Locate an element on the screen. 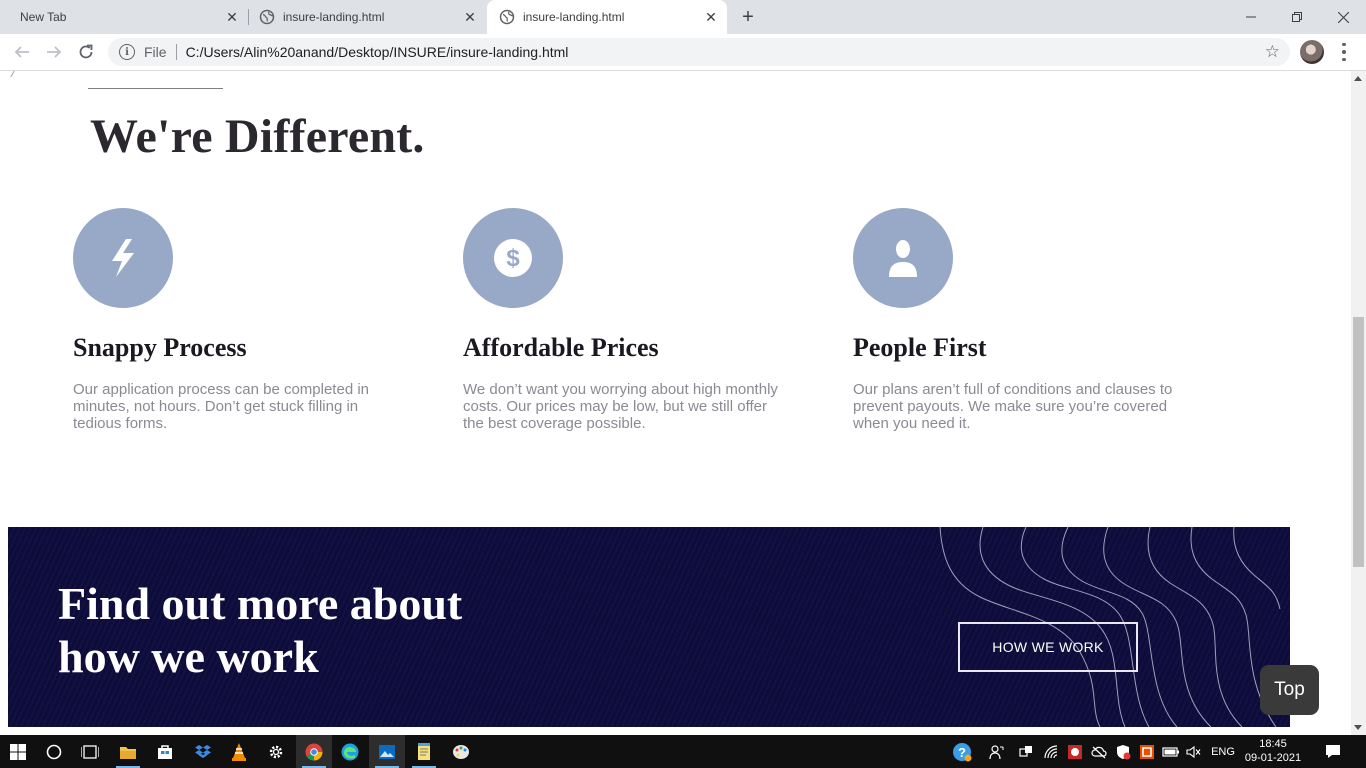 The width and height of the screenshot is (1366, 768). search-button is located at coordinates (54, 751).